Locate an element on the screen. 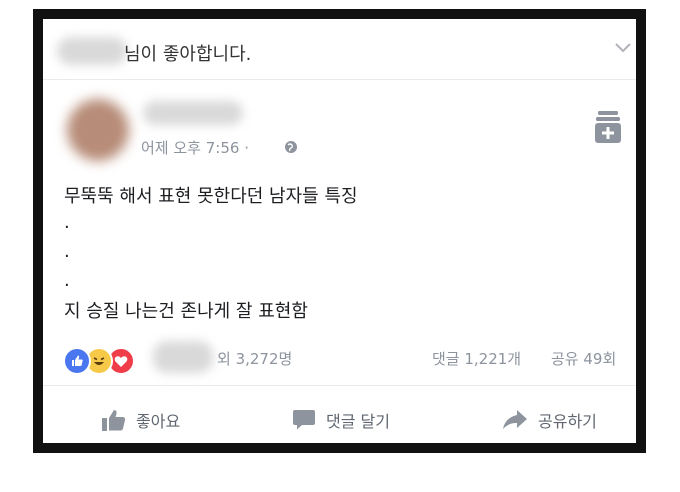 The image size is (680, 492). comment-label: 댓글 달기 is located at coordinates (358, 421).